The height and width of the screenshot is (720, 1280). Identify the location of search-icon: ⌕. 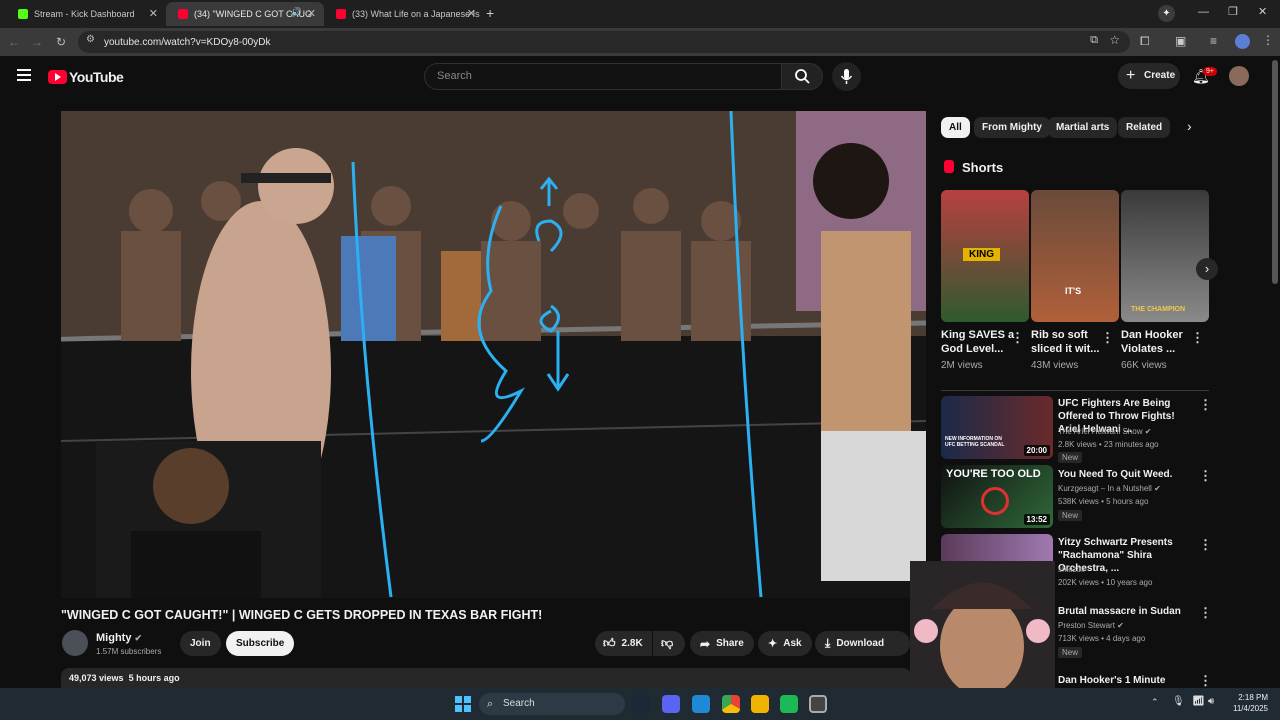
(490, 704).